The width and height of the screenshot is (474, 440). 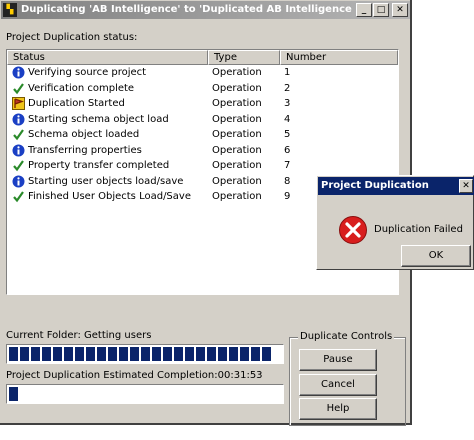 I want to click on column-header-number: Number, so click(x=339, y=57).